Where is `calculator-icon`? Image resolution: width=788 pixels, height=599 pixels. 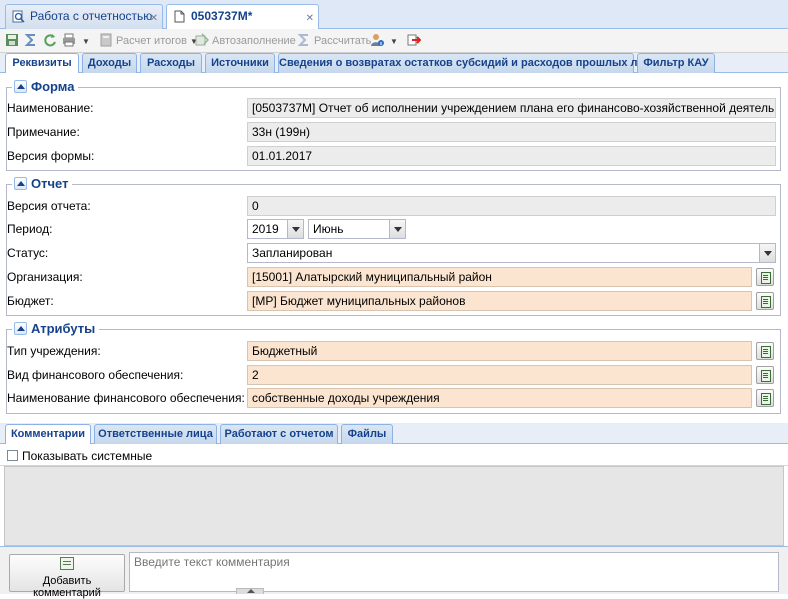 calculator-icon is located at coordinates (106, 40).